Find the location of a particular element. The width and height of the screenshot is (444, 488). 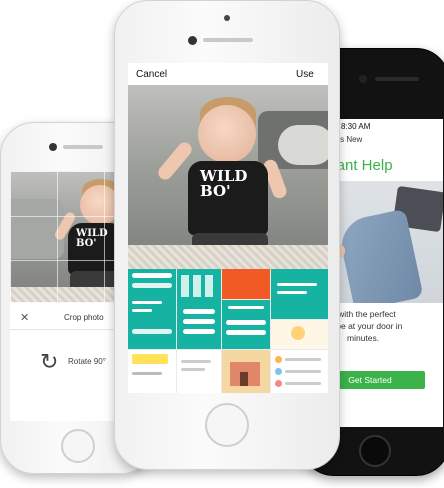

screen-title: Crop photo is located at coordinates (84, 317).